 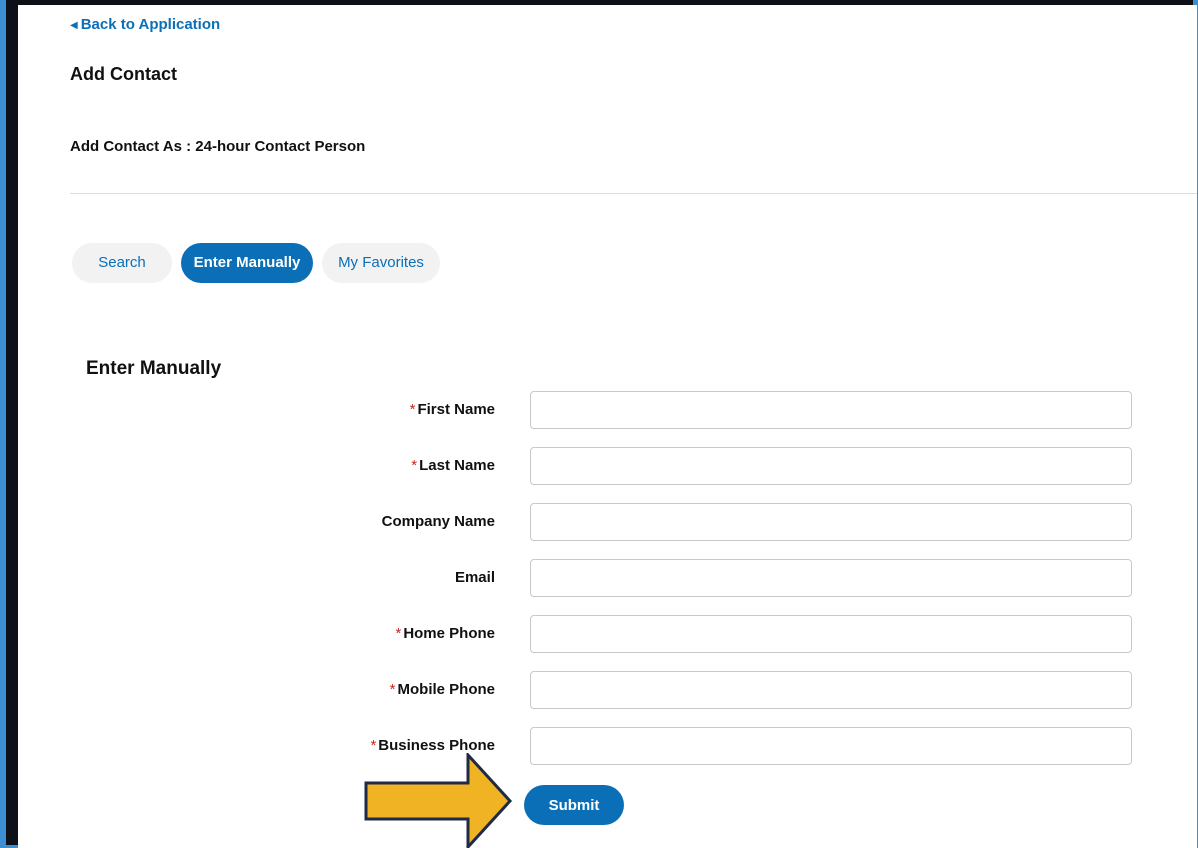 I want to click on tab-my-favorites: My Favorites, so click(x=381, y=263).